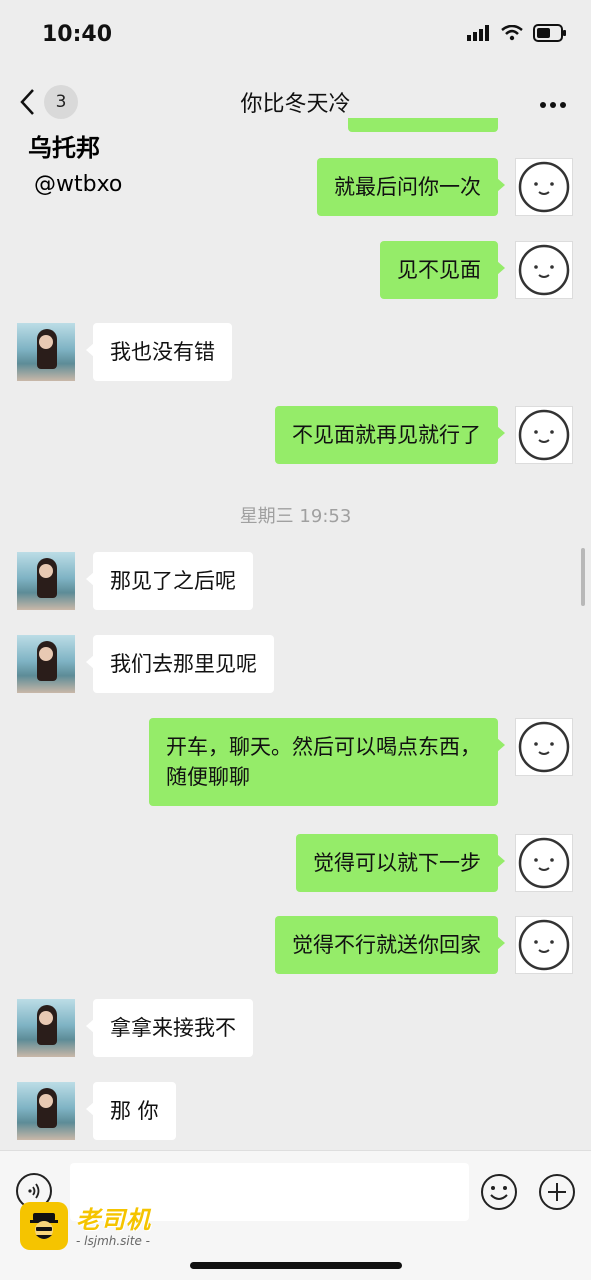  What do you see at coordinates (400, 863) in the screenshot?
I see `message-bubble-self: 觉得可以就下一步` at bounding box center [400, 863].